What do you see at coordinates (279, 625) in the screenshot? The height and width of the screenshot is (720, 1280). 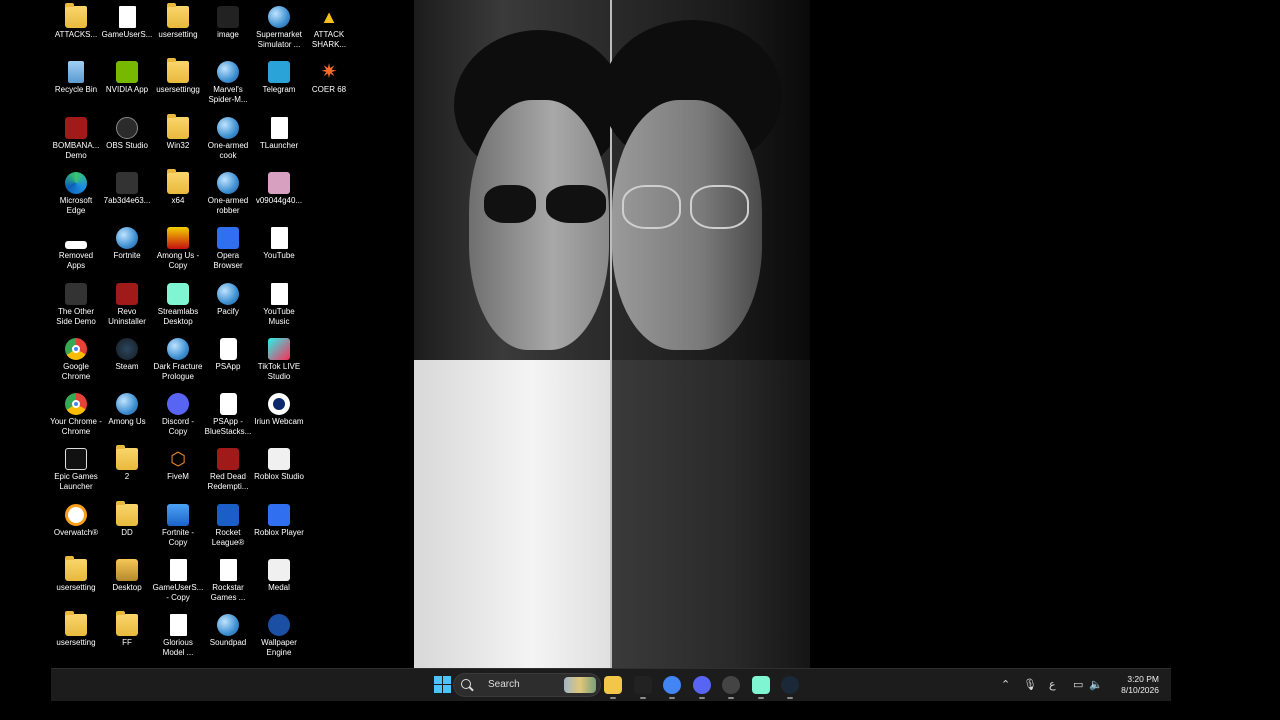 I see `wallpaper-engine-icon` at bounding box center [279, 625].